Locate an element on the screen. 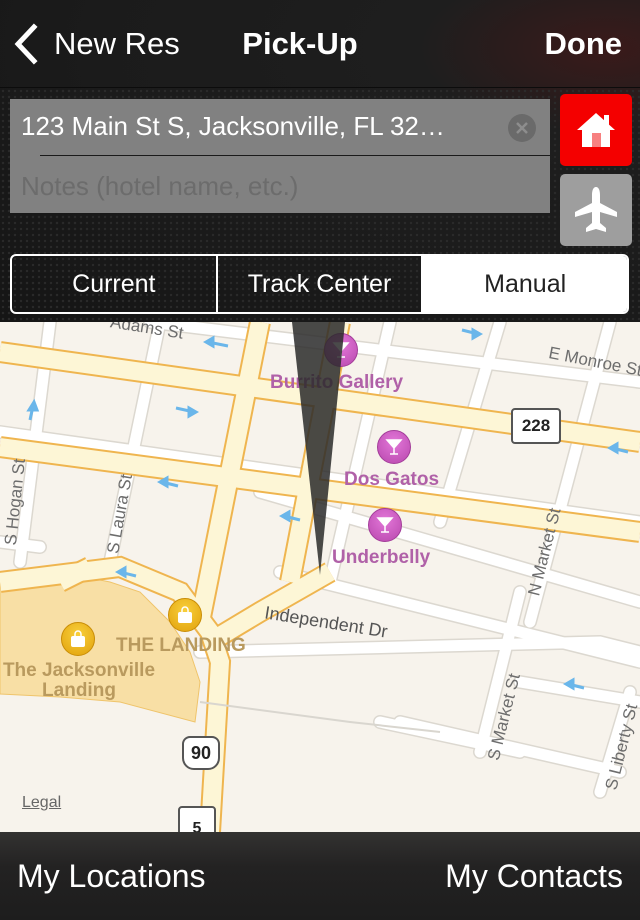 The height and width of the screenshot is (920, 640). poi-label-underbelly: Underbelly is located at coordinates (381, 557).